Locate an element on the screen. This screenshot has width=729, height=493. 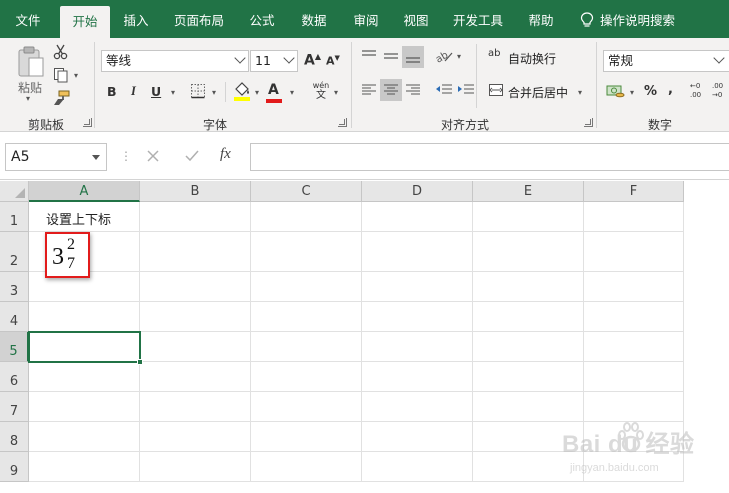
percent-style-button: % is located at coordinates (650, 91).